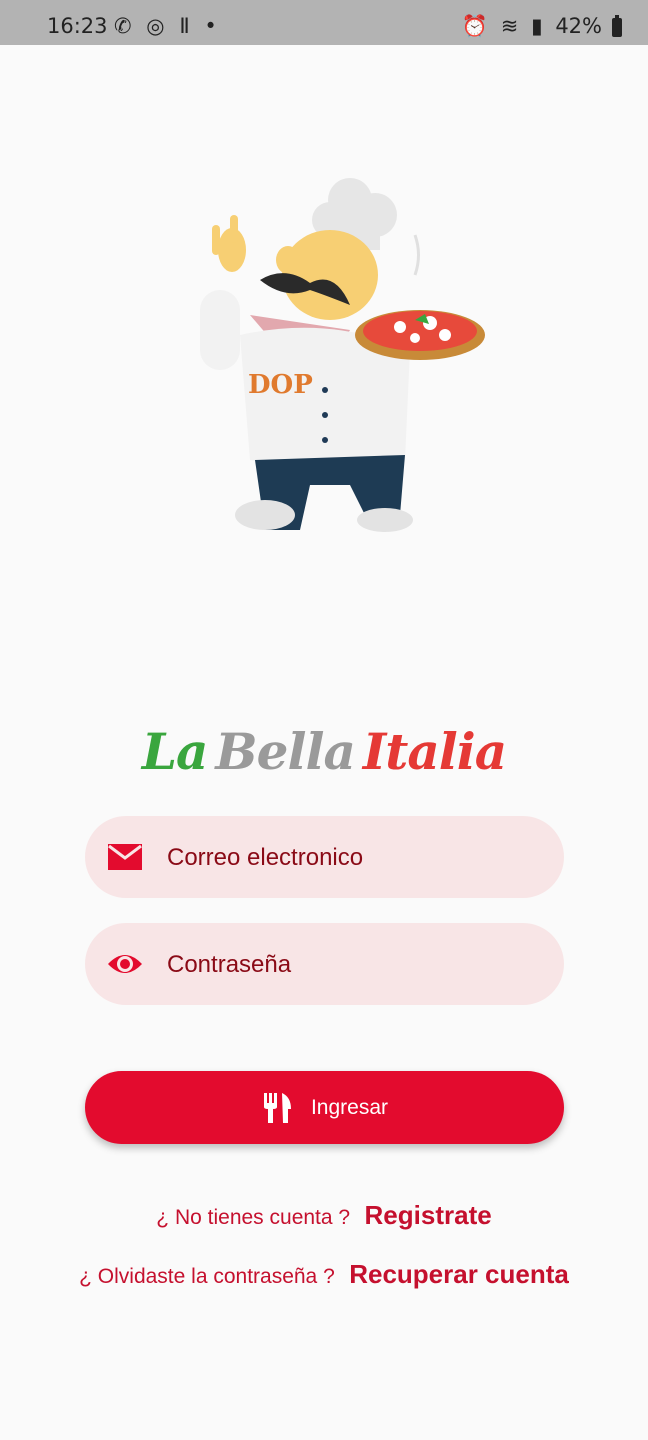 Image resolution: width=648 pixels, height=1440 pixels. Describe the element at coordinates (357, 965) in the screenshot. I see `password-field` at that location.